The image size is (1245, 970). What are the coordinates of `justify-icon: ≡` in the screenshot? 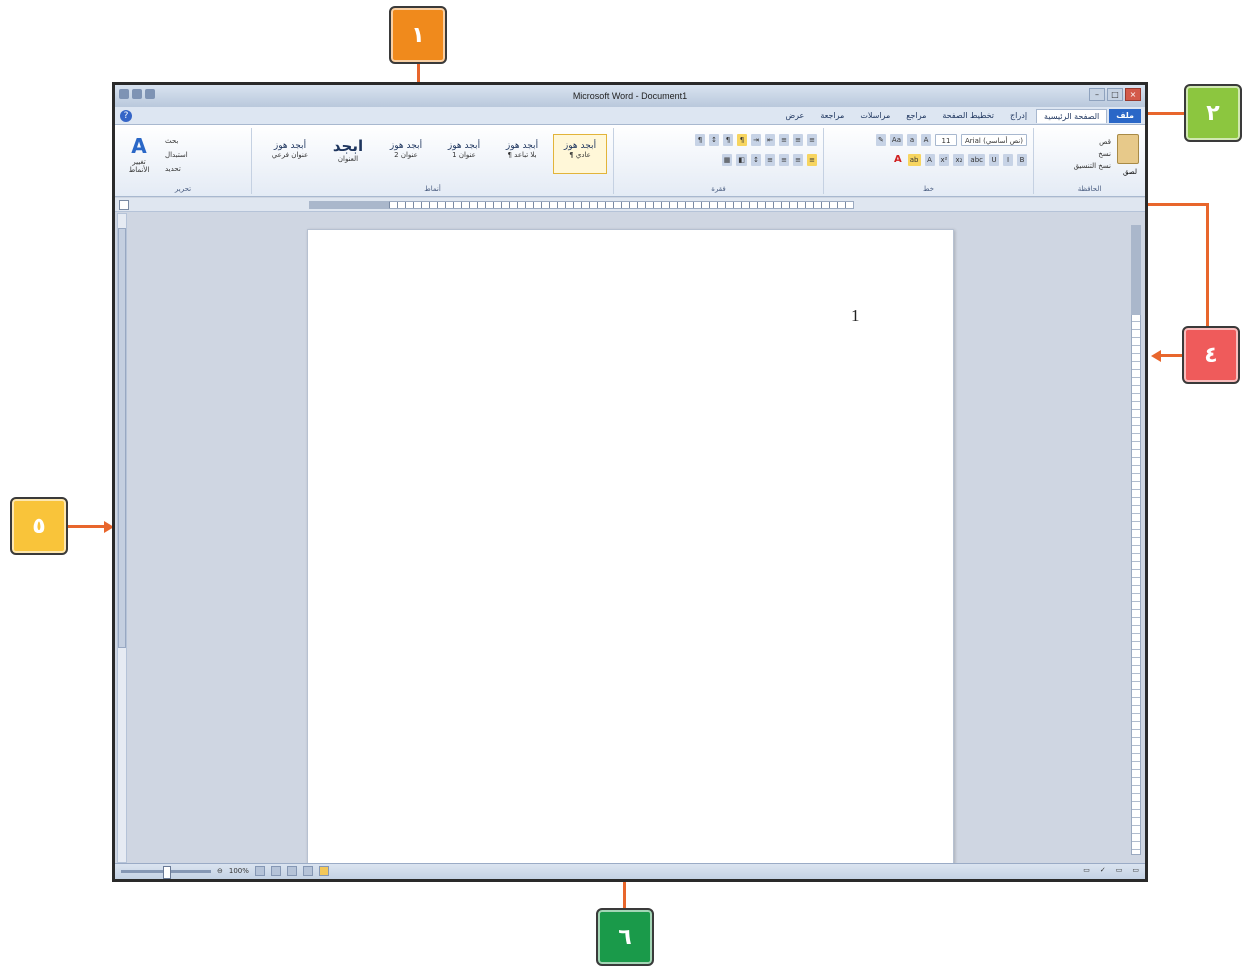 It's located at (770, 160).